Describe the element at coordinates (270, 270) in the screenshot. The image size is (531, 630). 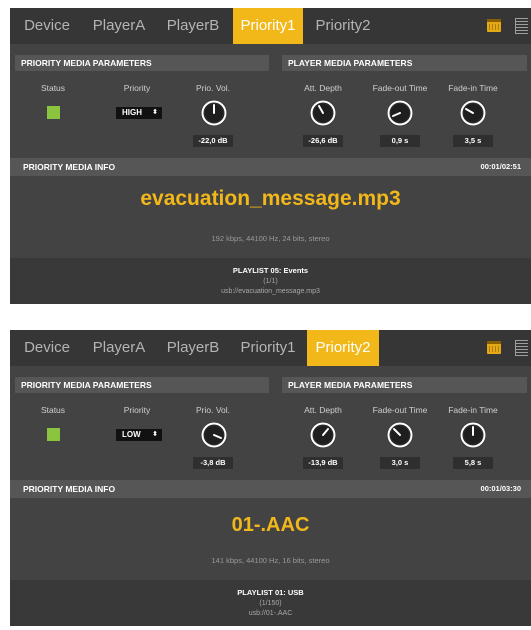
I see `playlist-name: PLAYLIST 05: Events` at that location.